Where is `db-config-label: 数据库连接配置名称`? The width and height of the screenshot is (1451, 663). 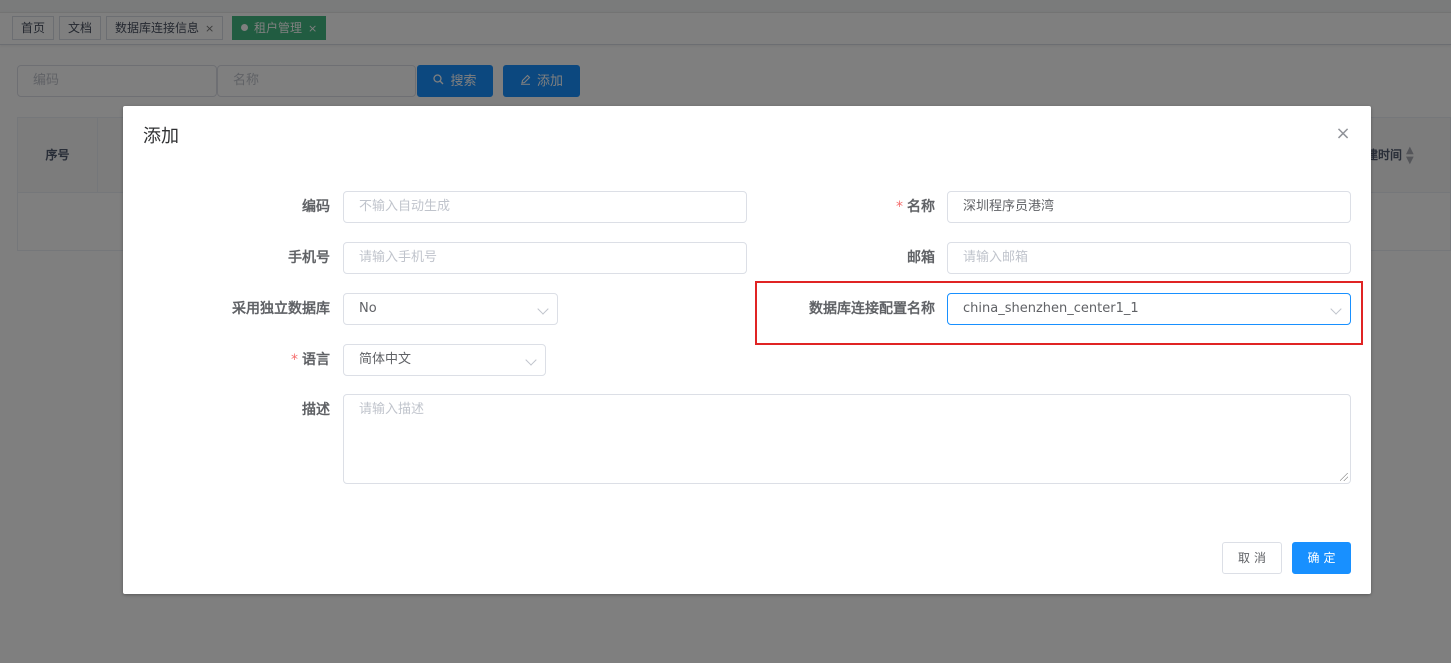
db-config-label: 数据库连接配置名称 is located at coordinates (845, 309).